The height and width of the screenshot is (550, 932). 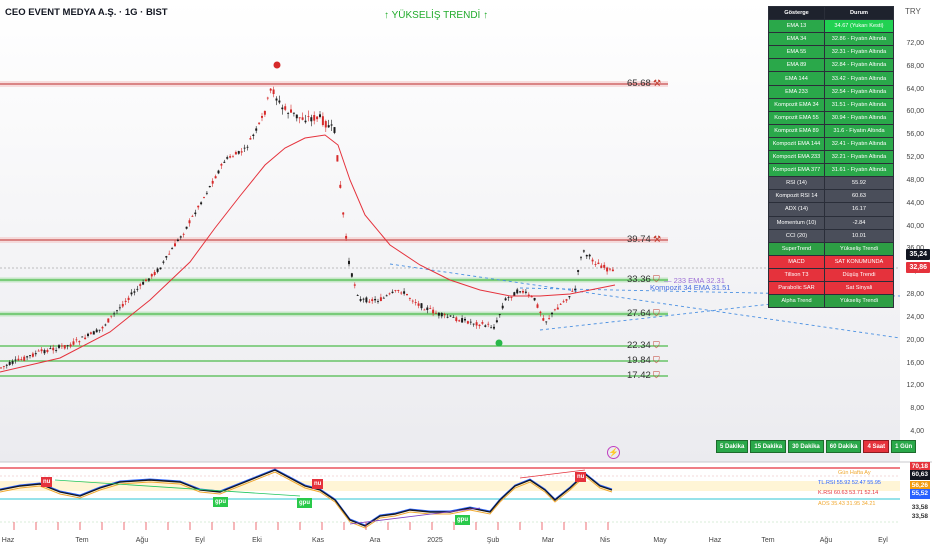 What do you see at coordinates (806, 446) in the screenshot?
I see `timeframe-button: 30 Dakika` at bounding box center [806, 446].